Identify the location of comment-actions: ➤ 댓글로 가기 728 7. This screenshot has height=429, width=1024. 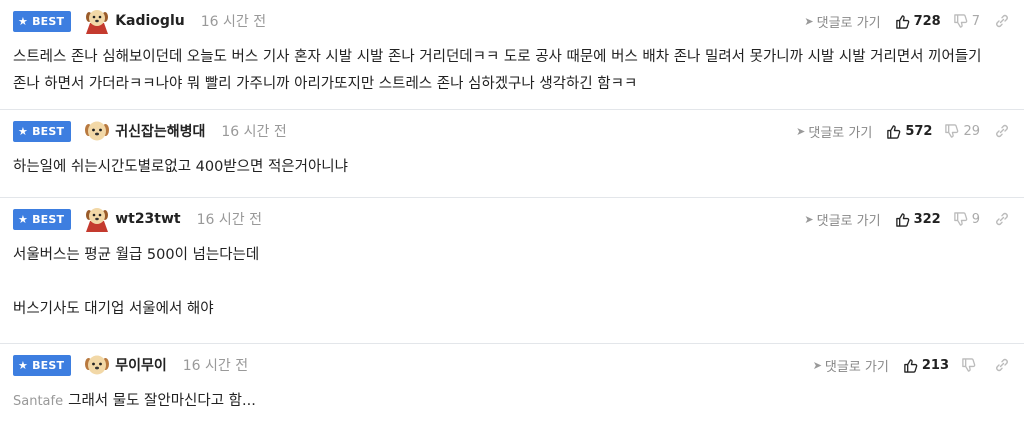
(907, 21).